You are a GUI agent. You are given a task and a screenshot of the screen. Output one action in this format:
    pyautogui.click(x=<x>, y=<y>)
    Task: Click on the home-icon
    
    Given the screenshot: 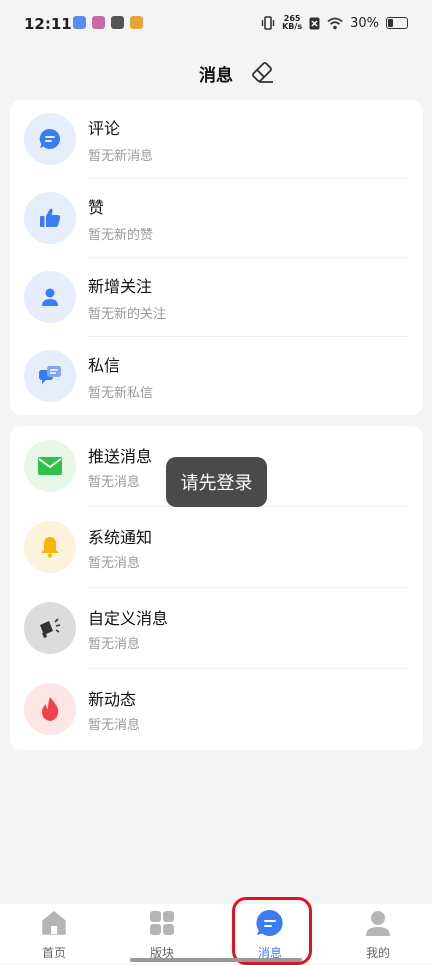 What is the action you would take?
    pyautogui.click(x=54, y=923)
    